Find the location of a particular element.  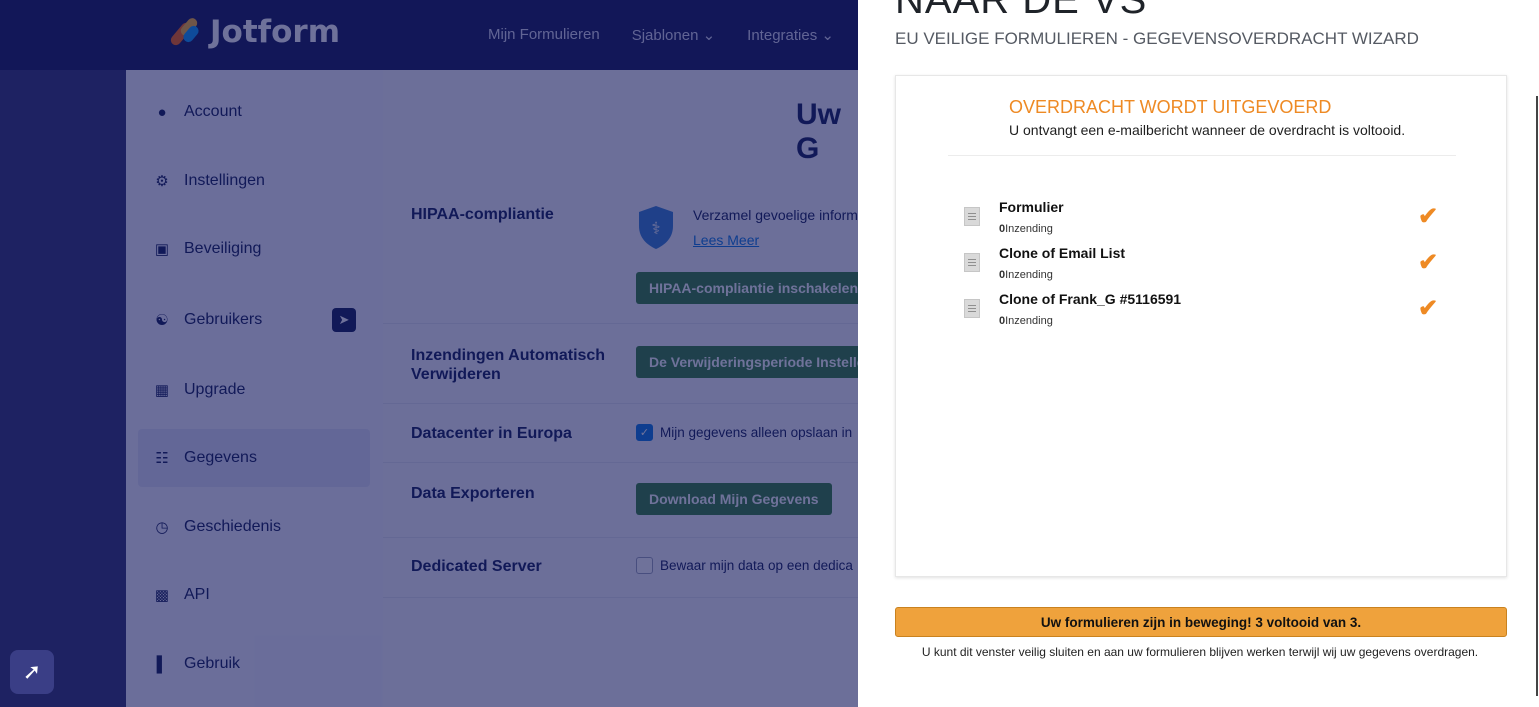

sidebar-item-account: ● Account is located at coordinates (254, 112).